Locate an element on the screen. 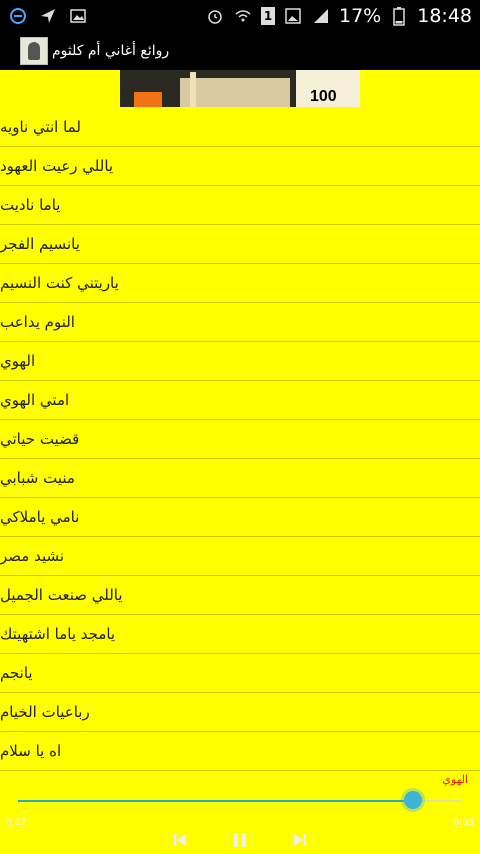 The height and width of the screenshot is (854, 480). app-title: روائع أغاني أم كلثوم is located at coordinates (111, 51).